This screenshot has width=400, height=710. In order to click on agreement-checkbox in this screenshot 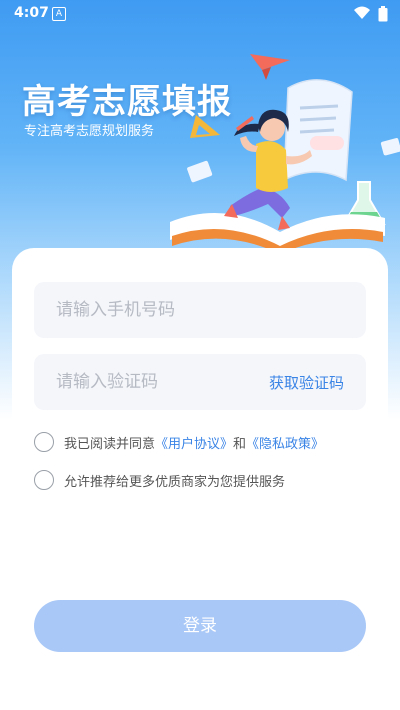, I will do `click(44, 442)`.